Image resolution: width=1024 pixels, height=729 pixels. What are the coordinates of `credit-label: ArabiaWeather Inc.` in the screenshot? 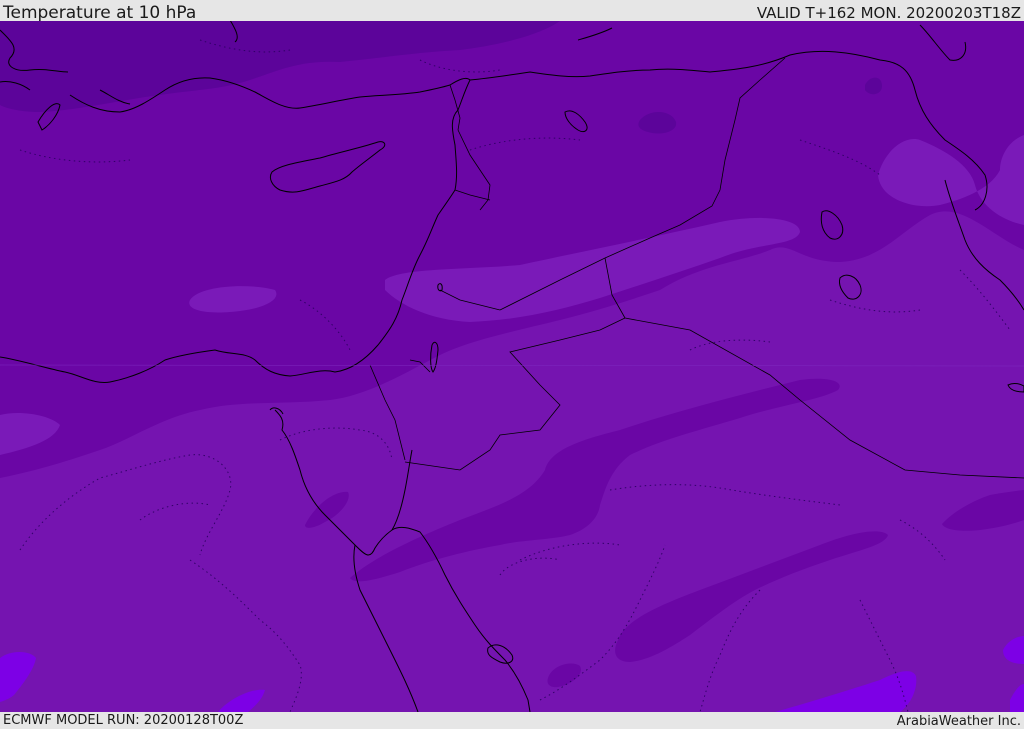 It's located at (958, 721).